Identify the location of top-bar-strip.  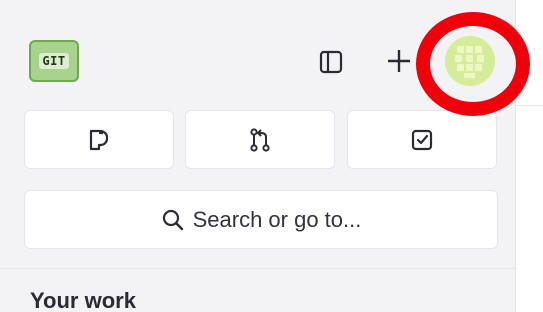
(529, 53).